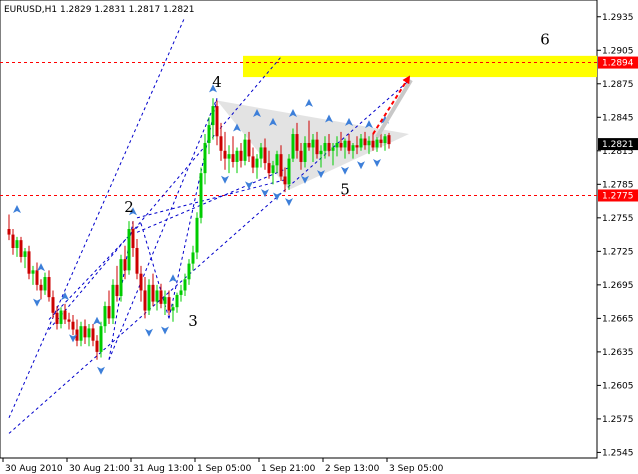  I want to click on y-tick-label: 1.2695, so click(618, 286).